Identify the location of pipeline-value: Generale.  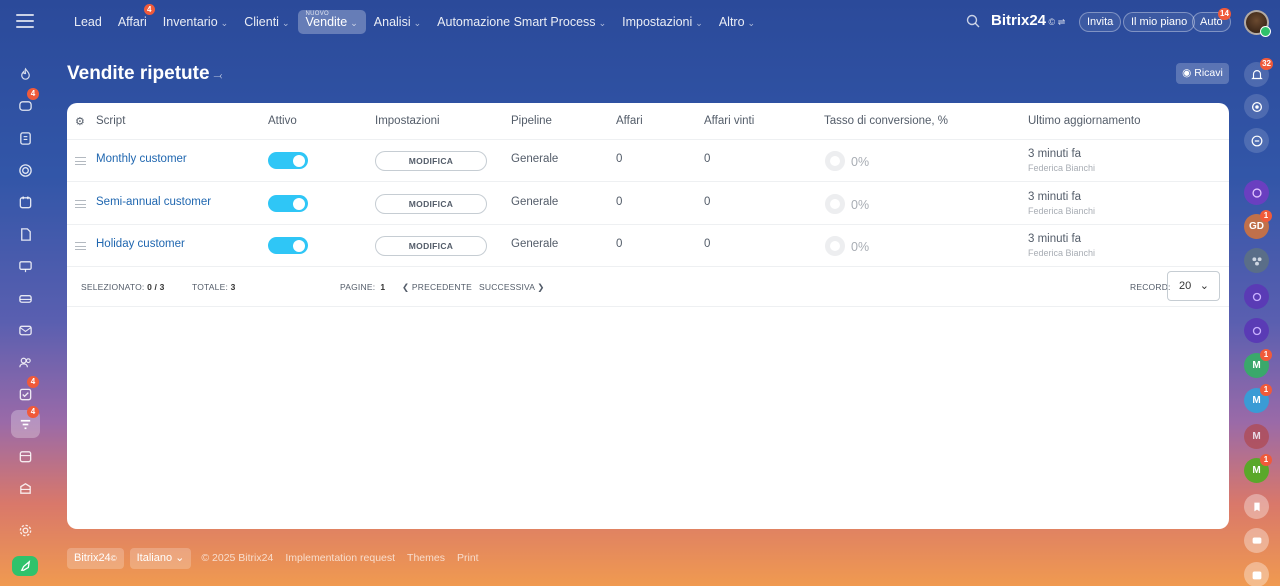
(535, 244).